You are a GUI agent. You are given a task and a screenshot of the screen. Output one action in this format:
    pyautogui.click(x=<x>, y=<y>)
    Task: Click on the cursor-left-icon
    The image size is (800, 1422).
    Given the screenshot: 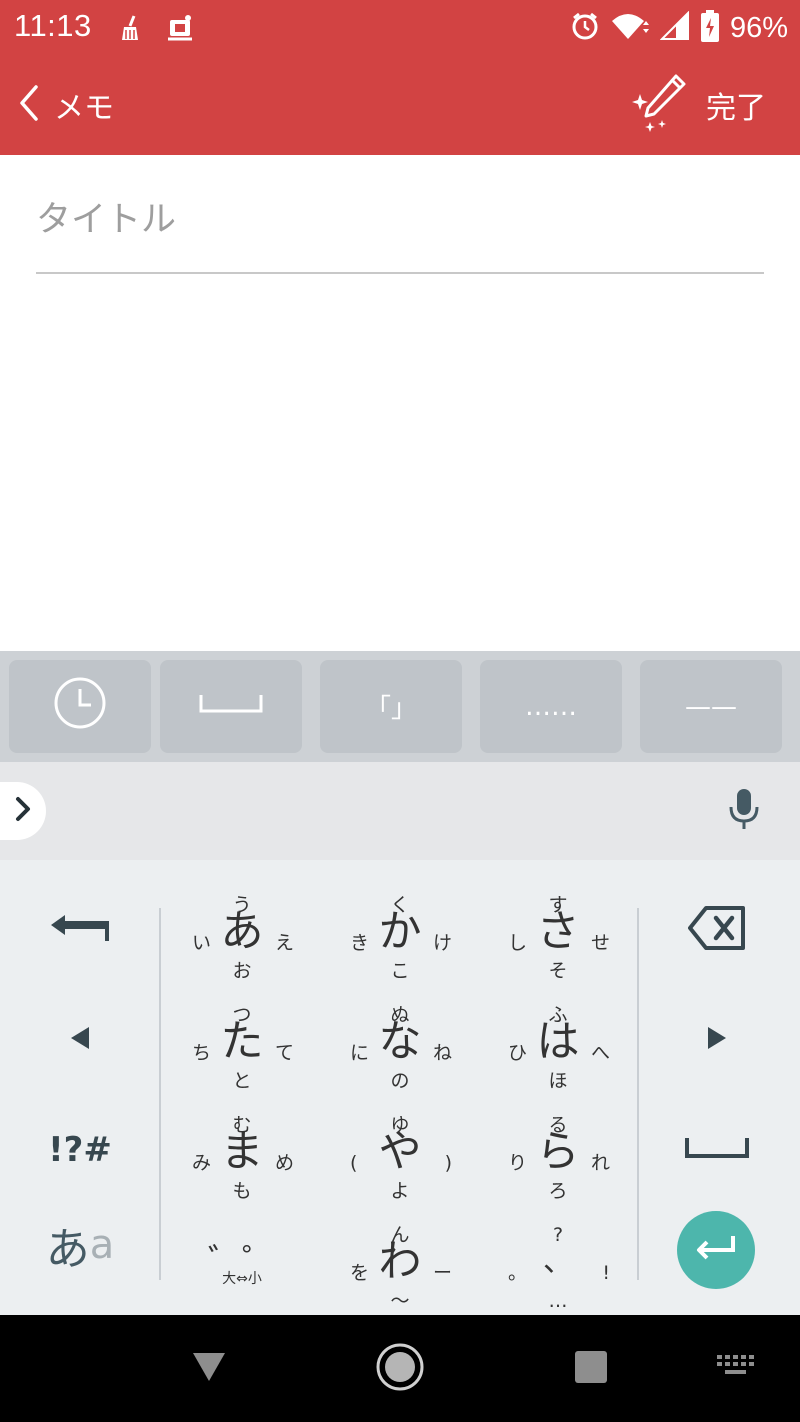 What is the action you would take?
    pyautogui.click(x=80, y=1040)
    